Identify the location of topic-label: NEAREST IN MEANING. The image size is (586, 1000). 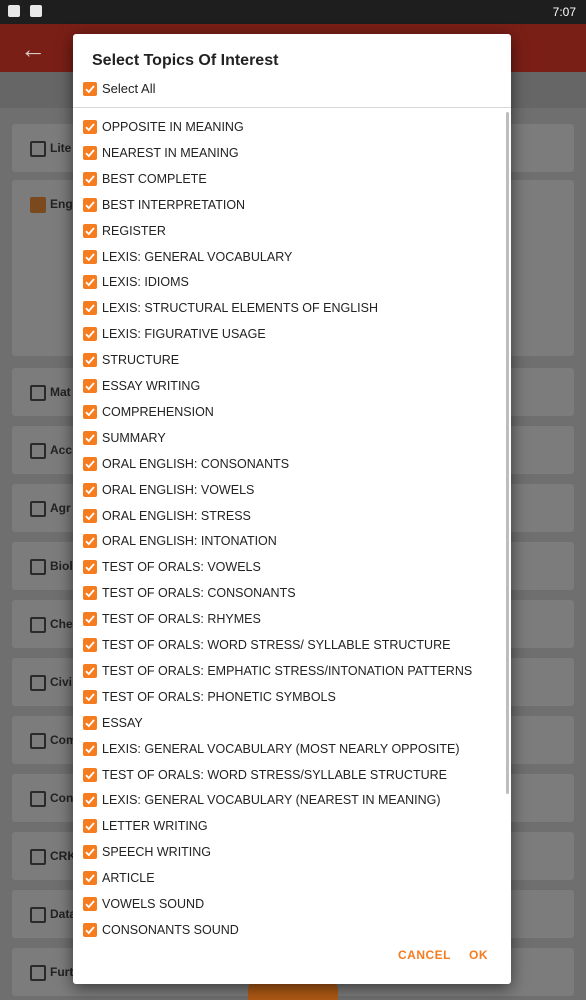
(170, 152).